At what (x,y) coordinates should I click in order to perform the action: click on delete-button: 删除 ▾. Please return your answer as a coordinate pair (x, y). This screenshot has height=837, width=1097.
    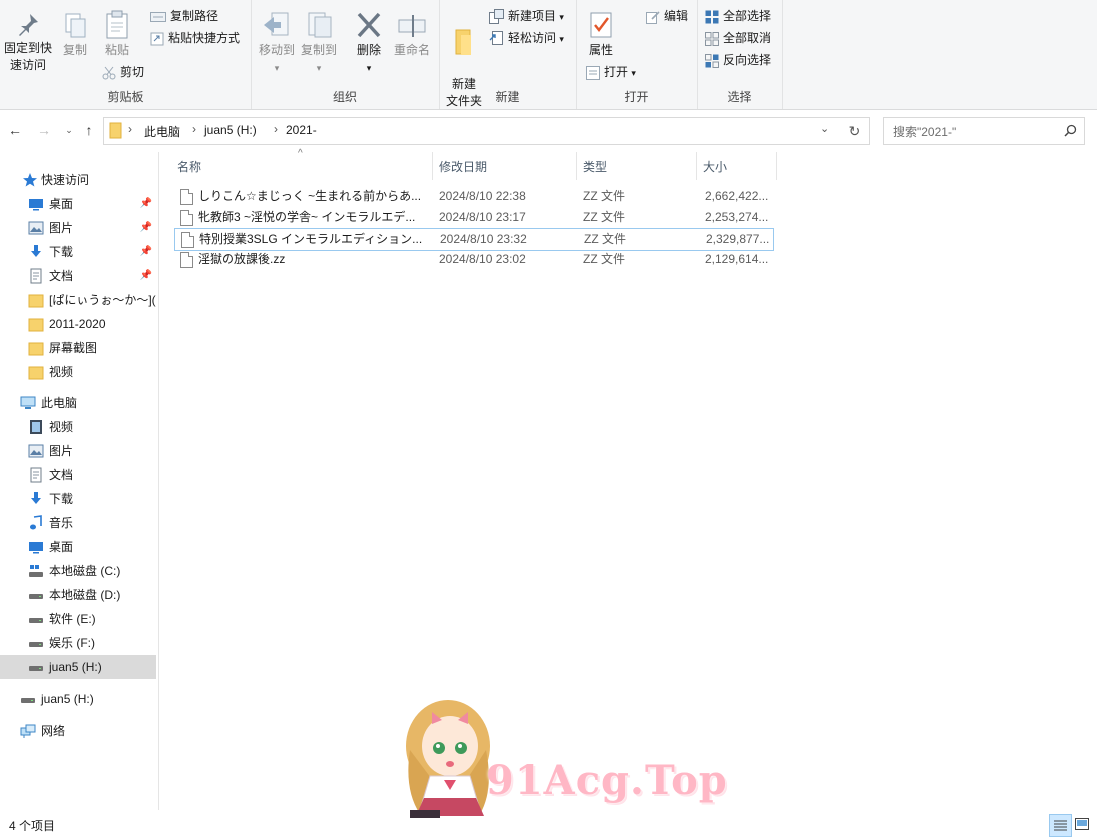
    Looking at the image, I should click on (369, 43).